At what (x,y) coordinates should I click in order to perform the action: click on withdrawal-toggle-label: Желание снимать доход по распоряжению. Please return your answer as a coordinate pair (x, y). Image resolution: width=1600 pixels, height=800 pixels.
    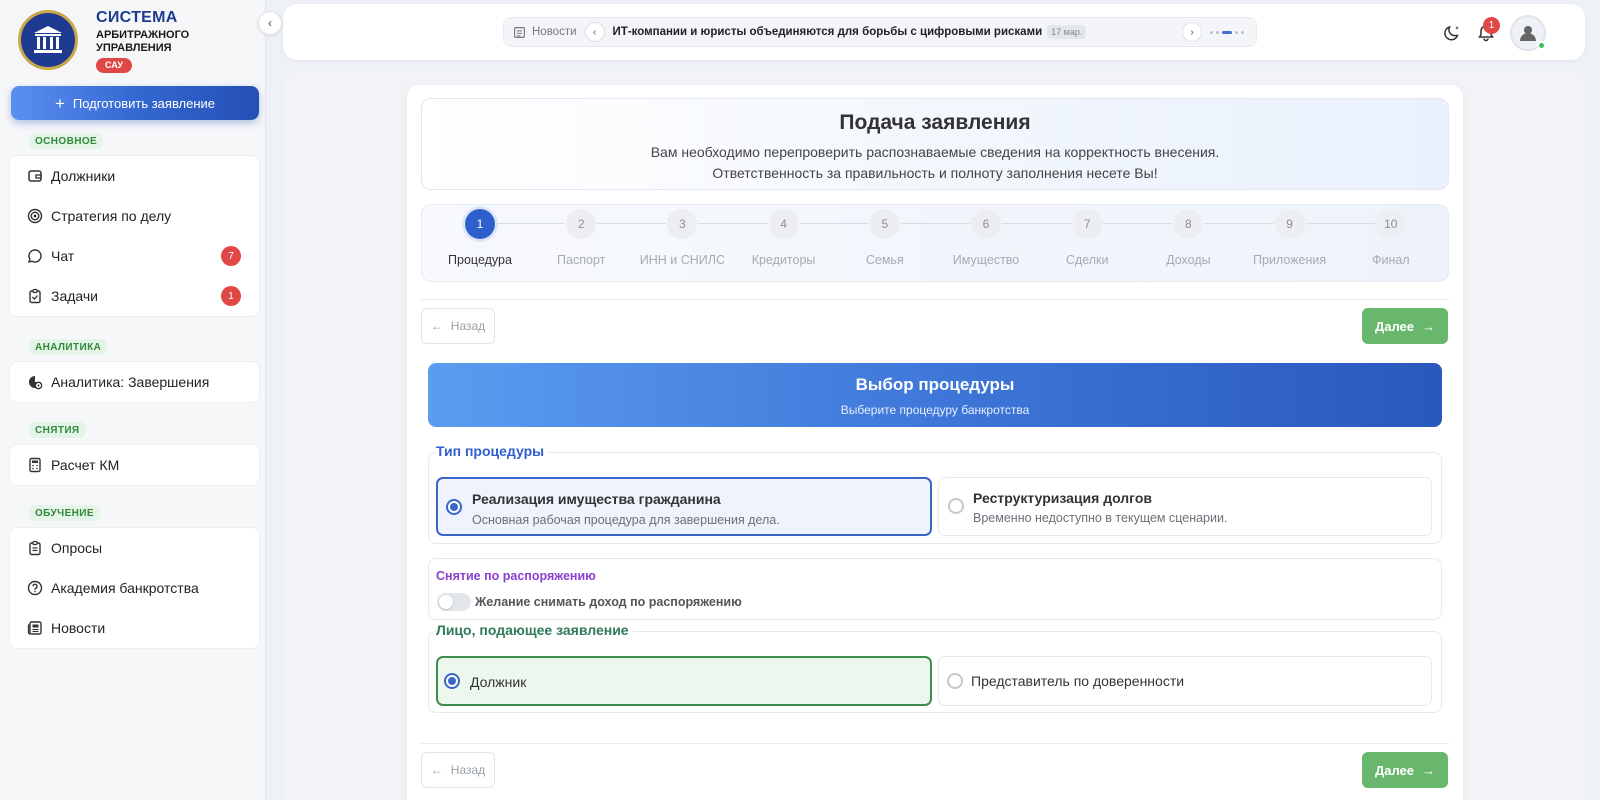
    Looking at the image, I should click on (608, 602).